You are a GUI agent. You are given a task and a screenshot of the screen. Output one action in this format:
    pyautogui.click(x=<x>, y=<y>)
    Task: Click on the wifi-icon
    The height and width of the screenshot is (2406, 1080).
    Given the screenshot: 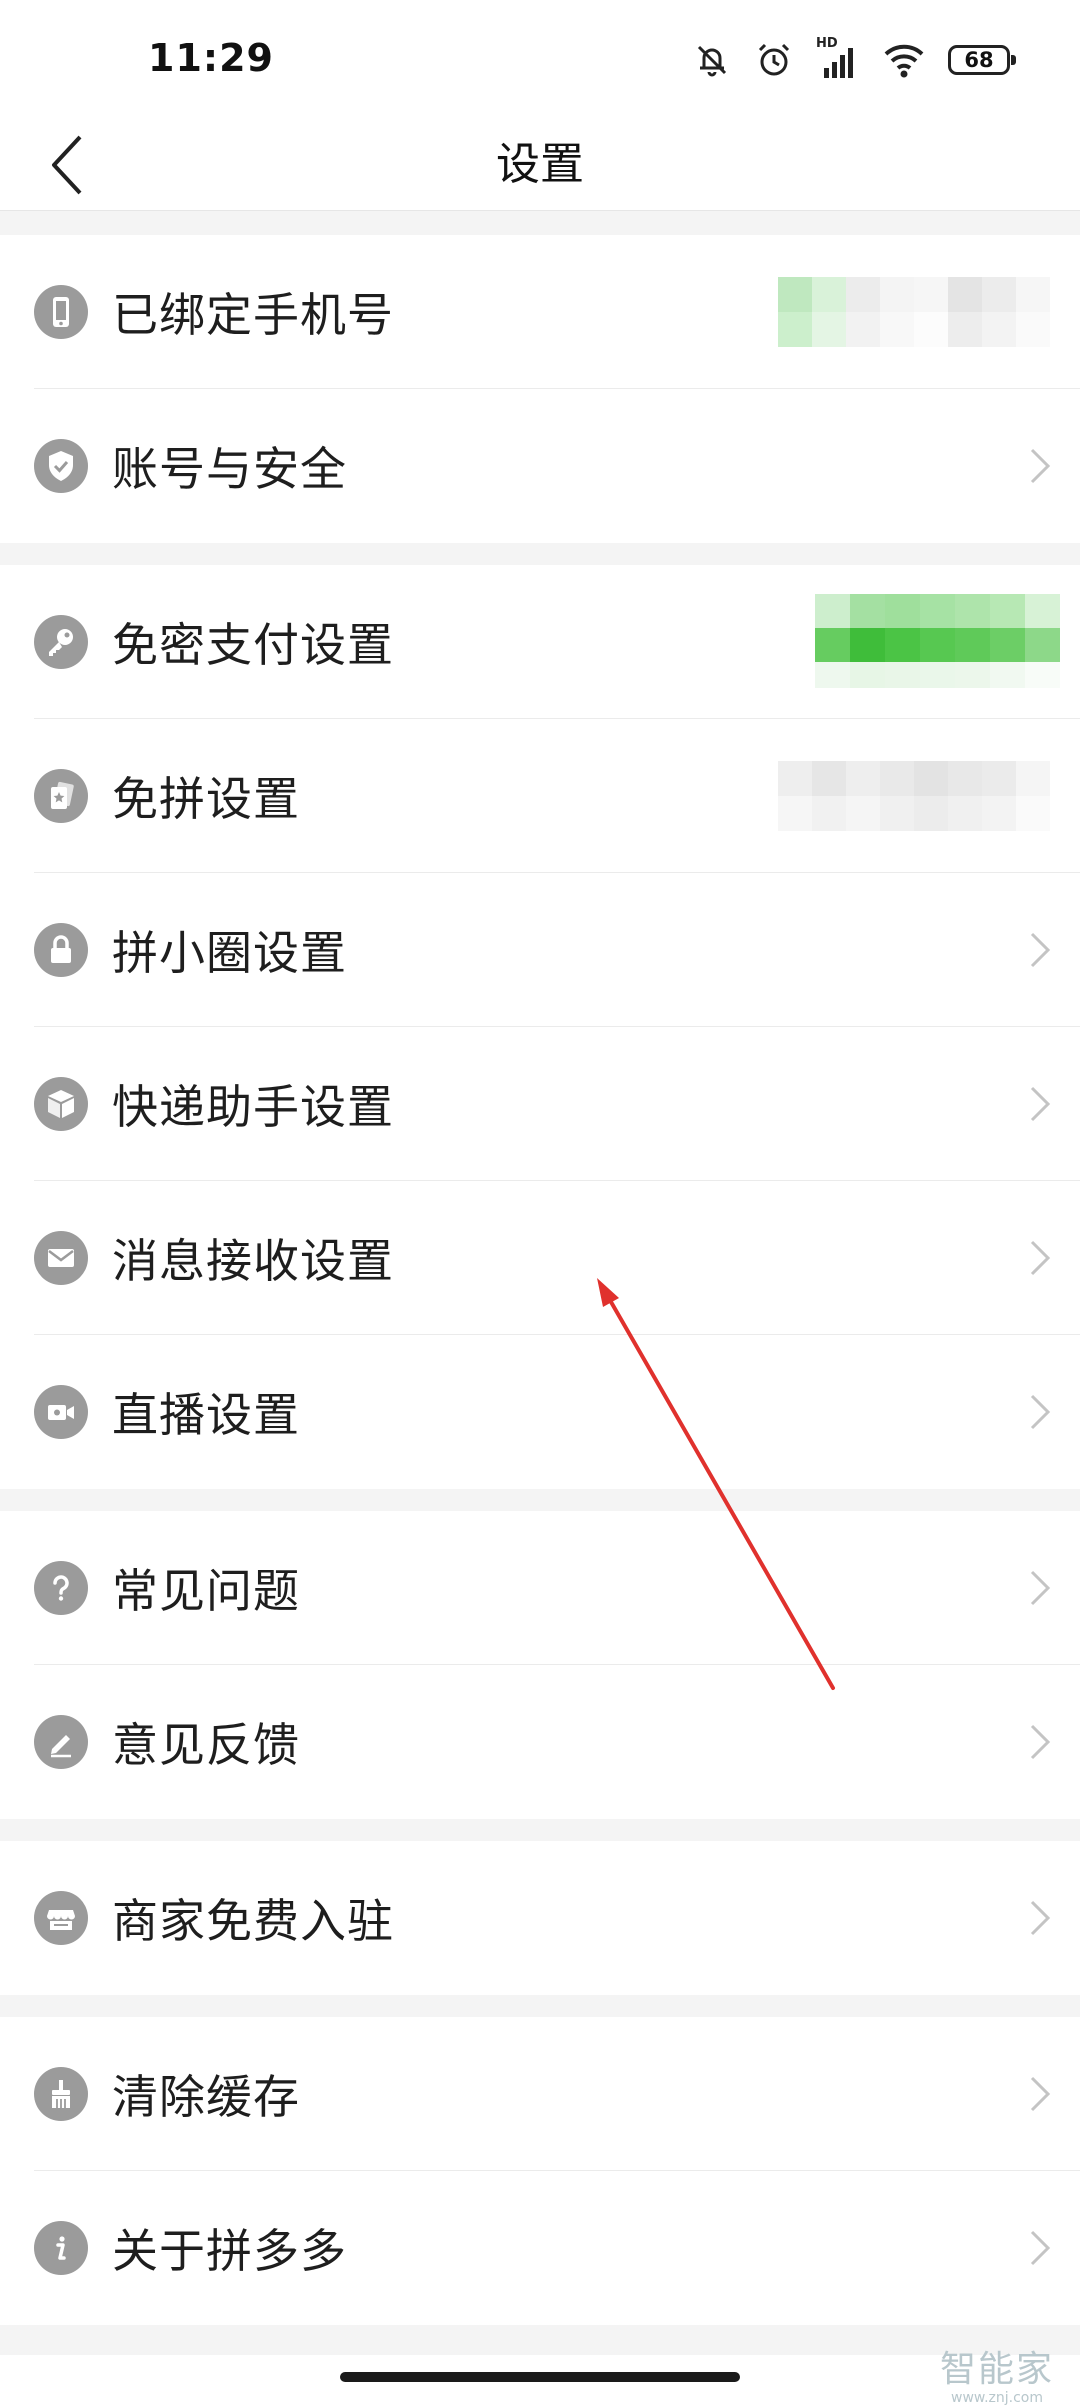 What is the action you would take?
    pyautogui.click(x=904, y=61)
    